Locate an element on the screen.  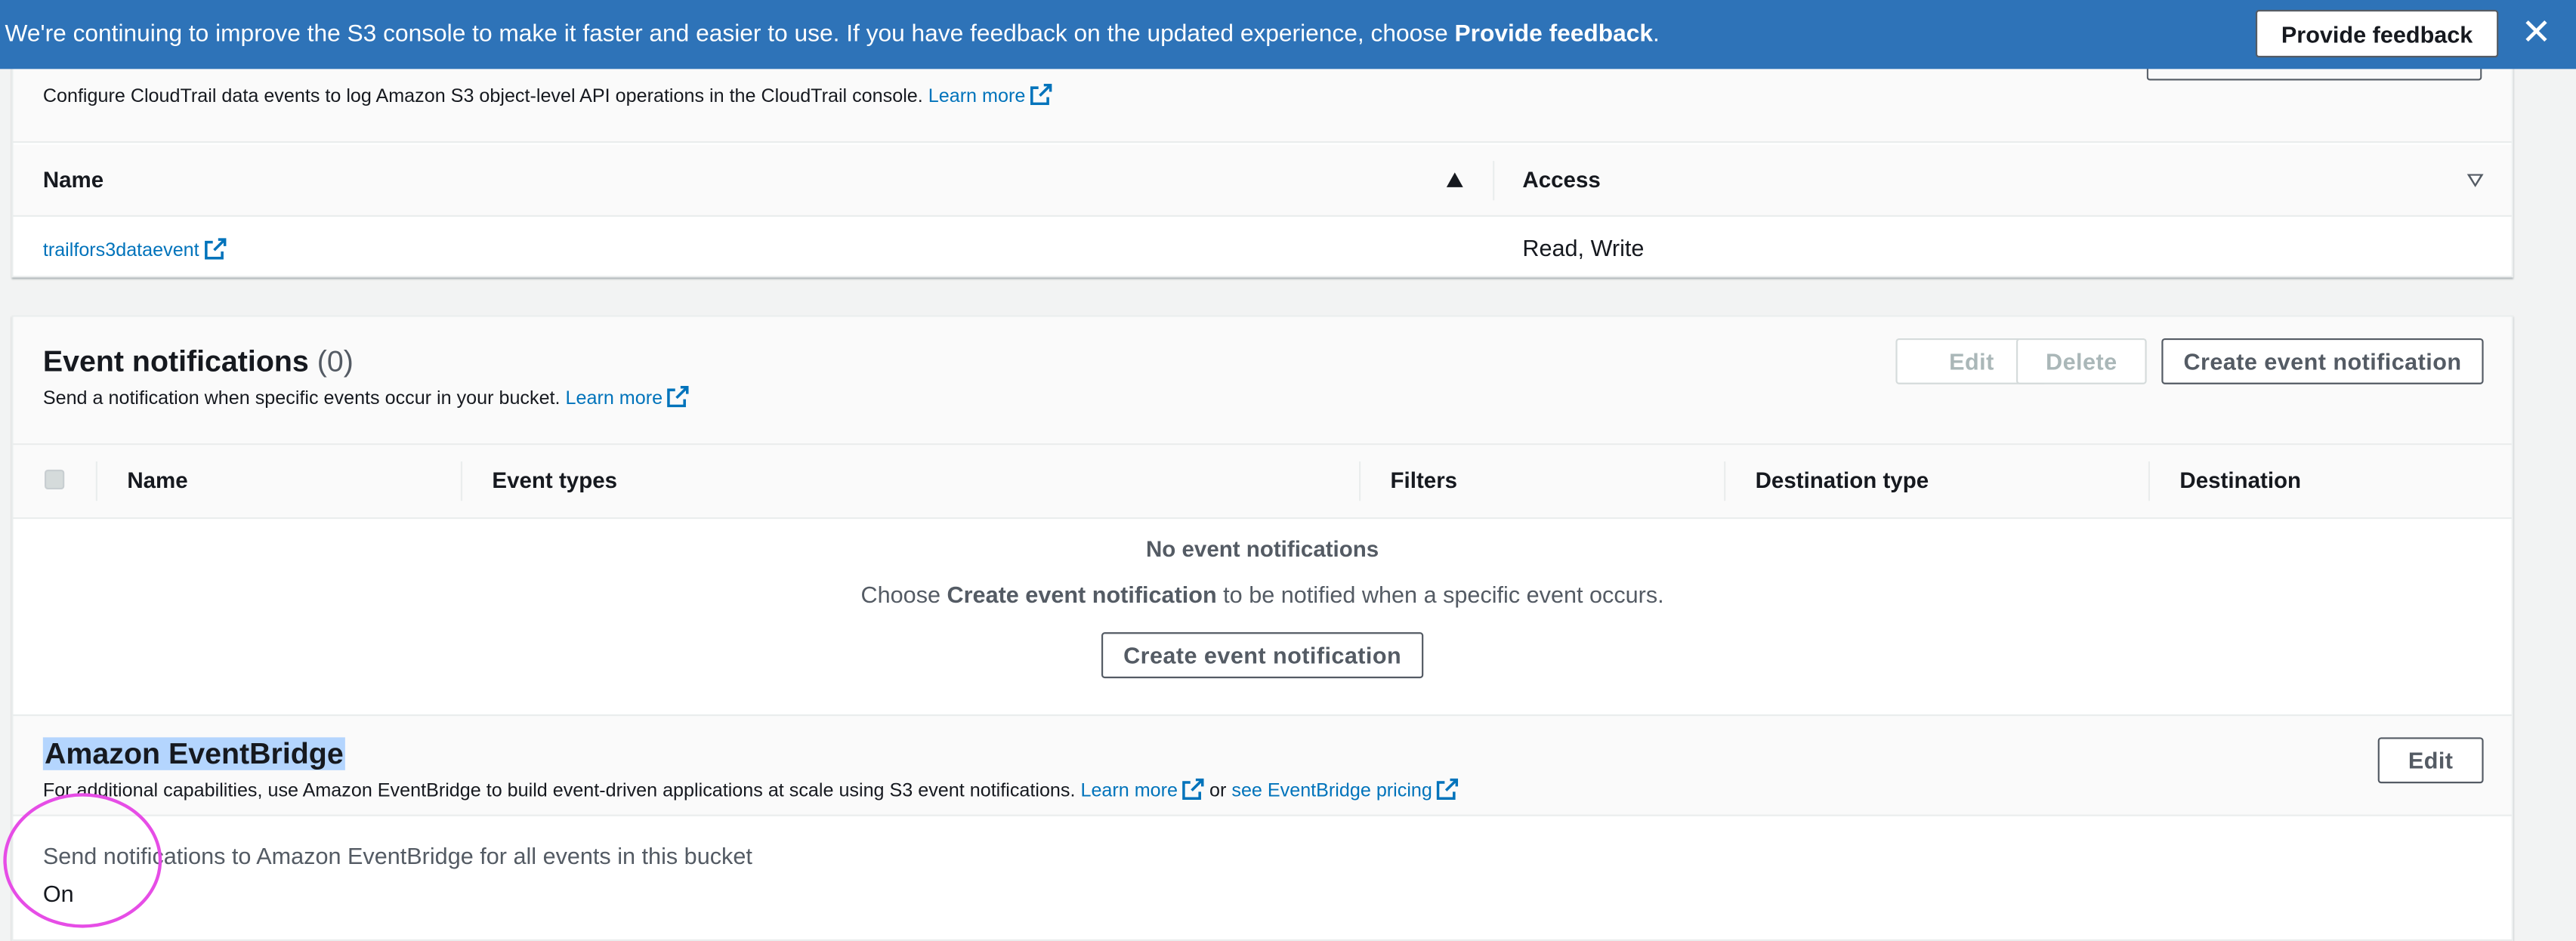
eventbridge-title-text: Amazon EventBridge is located at coordinates (193, 753).